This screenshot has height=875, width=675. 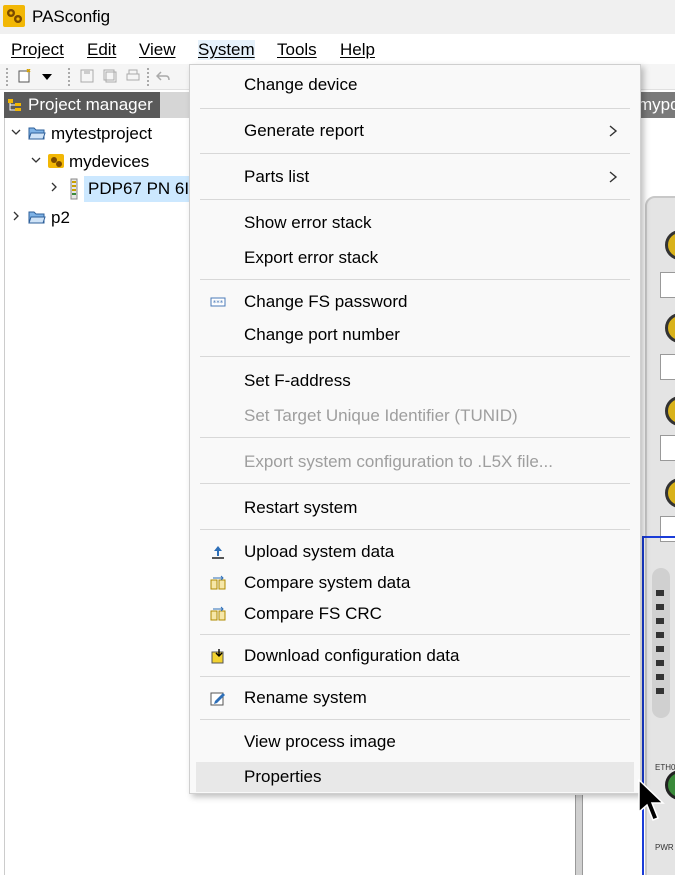 I want to click on new-project-icon, so click(x=25, y=76).